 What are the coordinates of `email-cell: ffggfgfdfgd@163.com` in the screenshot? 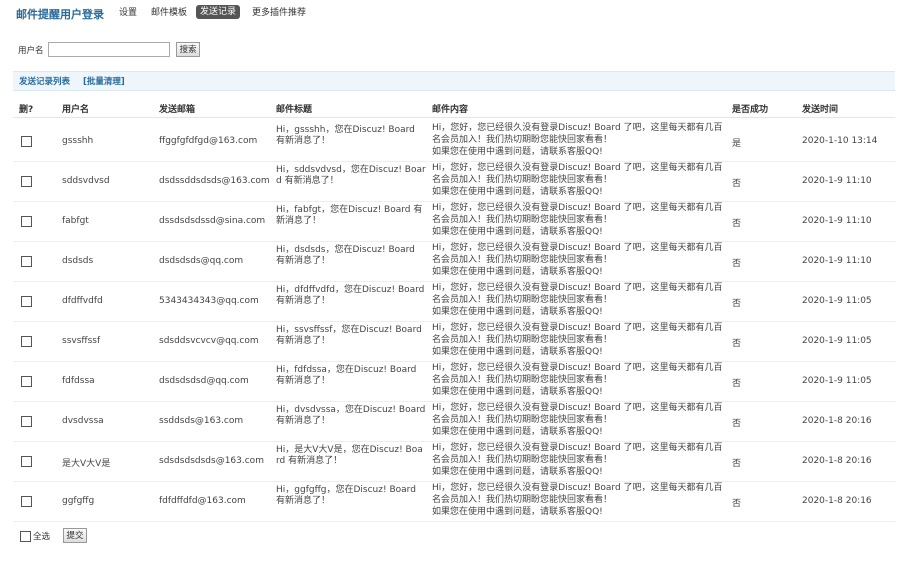 It's located at (208, 141).